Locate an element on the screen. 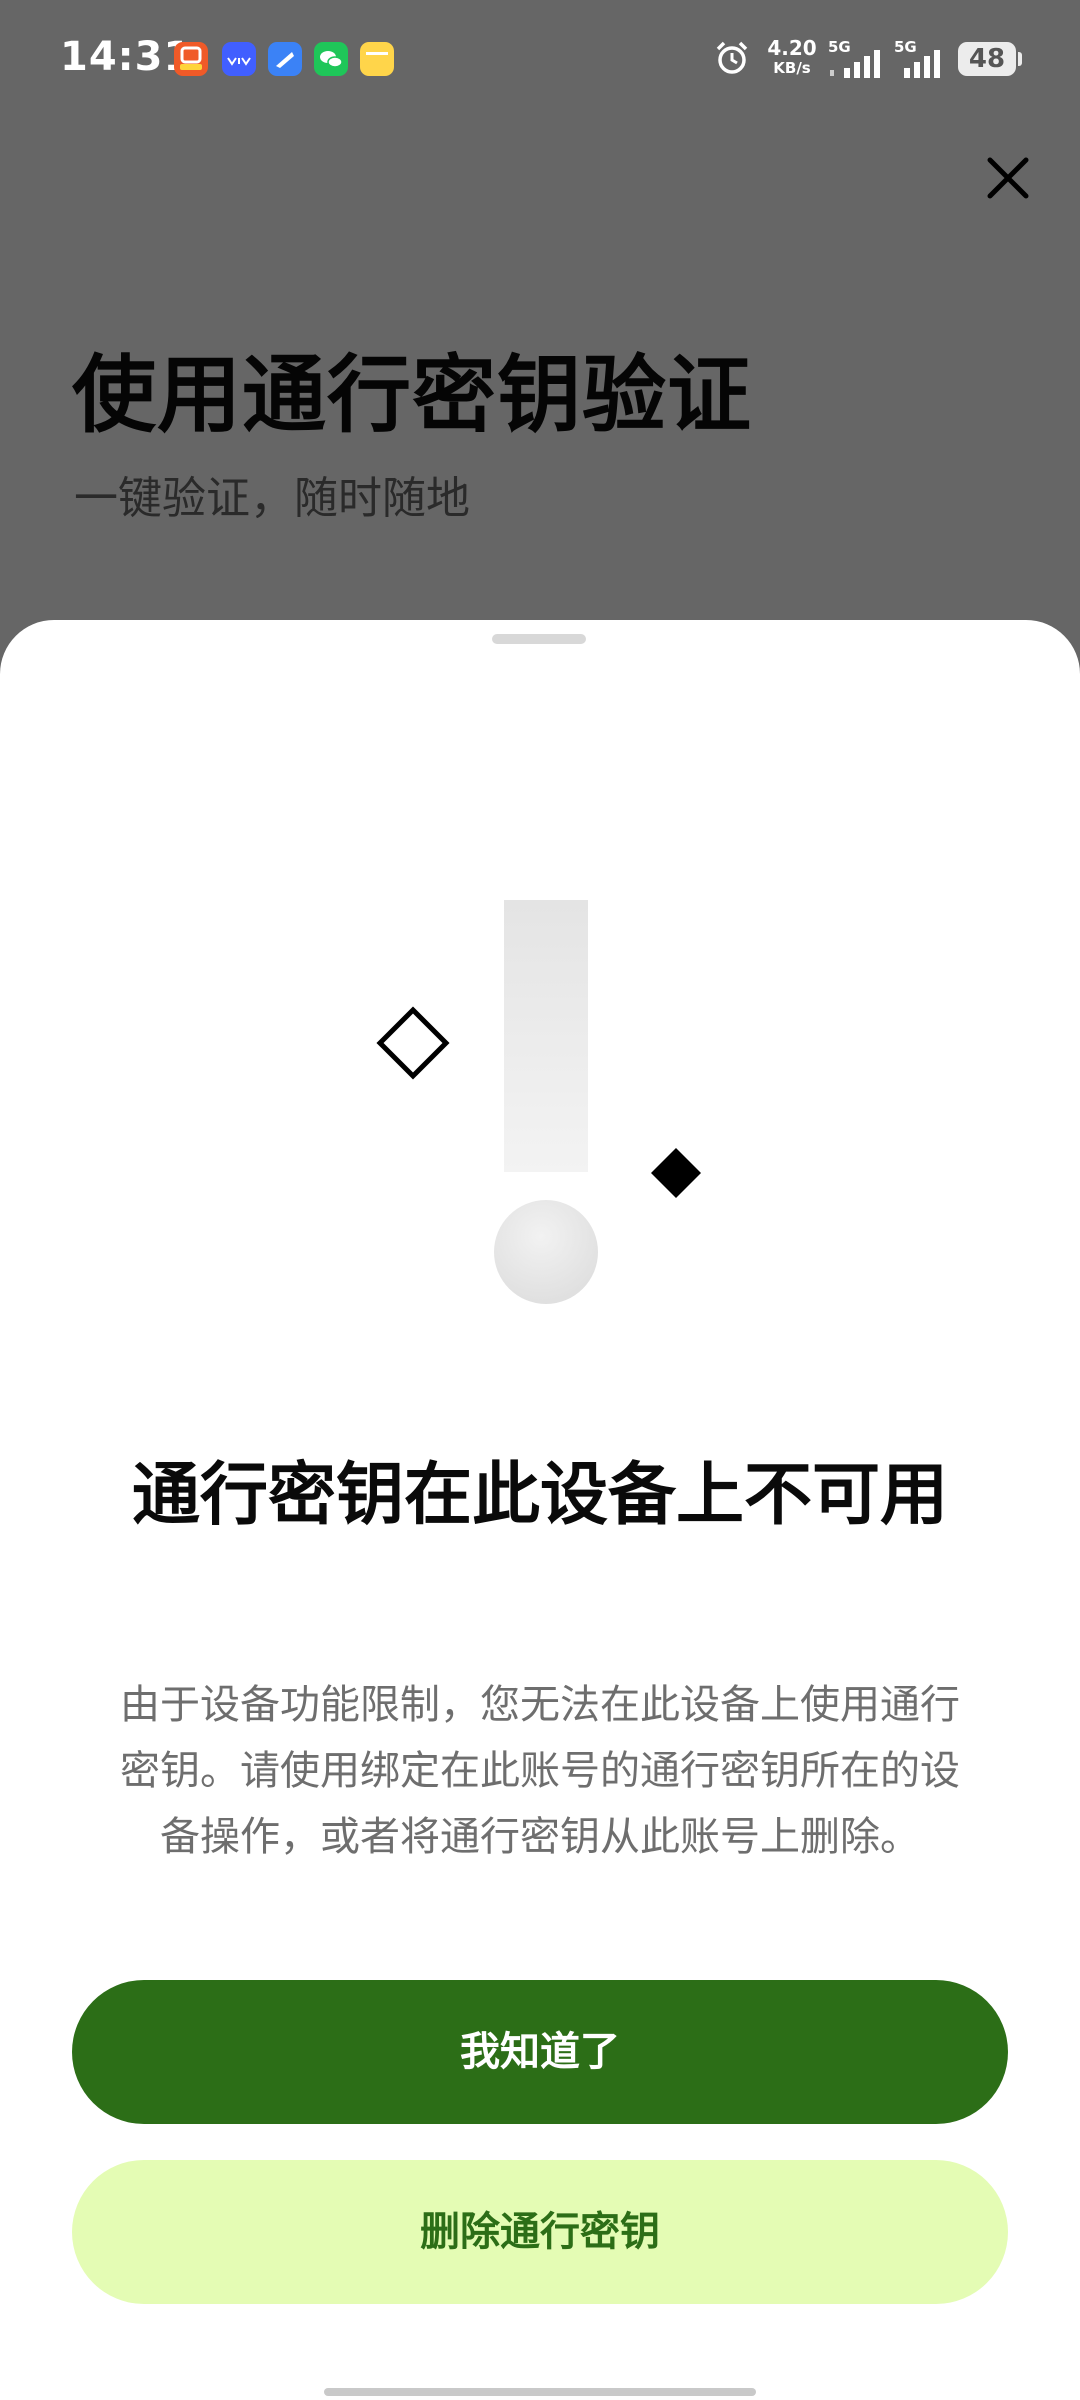 This screenshot has height=2400, width=1080. net-speed: 4.20 KB/s is located at coordinates (792, 58).